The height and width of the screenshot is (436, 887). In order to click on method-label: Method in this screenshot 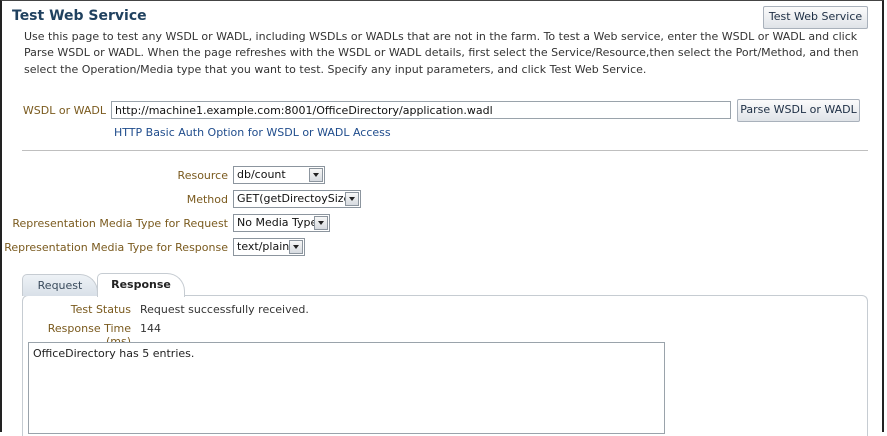, I will do `click(207, 199)`.